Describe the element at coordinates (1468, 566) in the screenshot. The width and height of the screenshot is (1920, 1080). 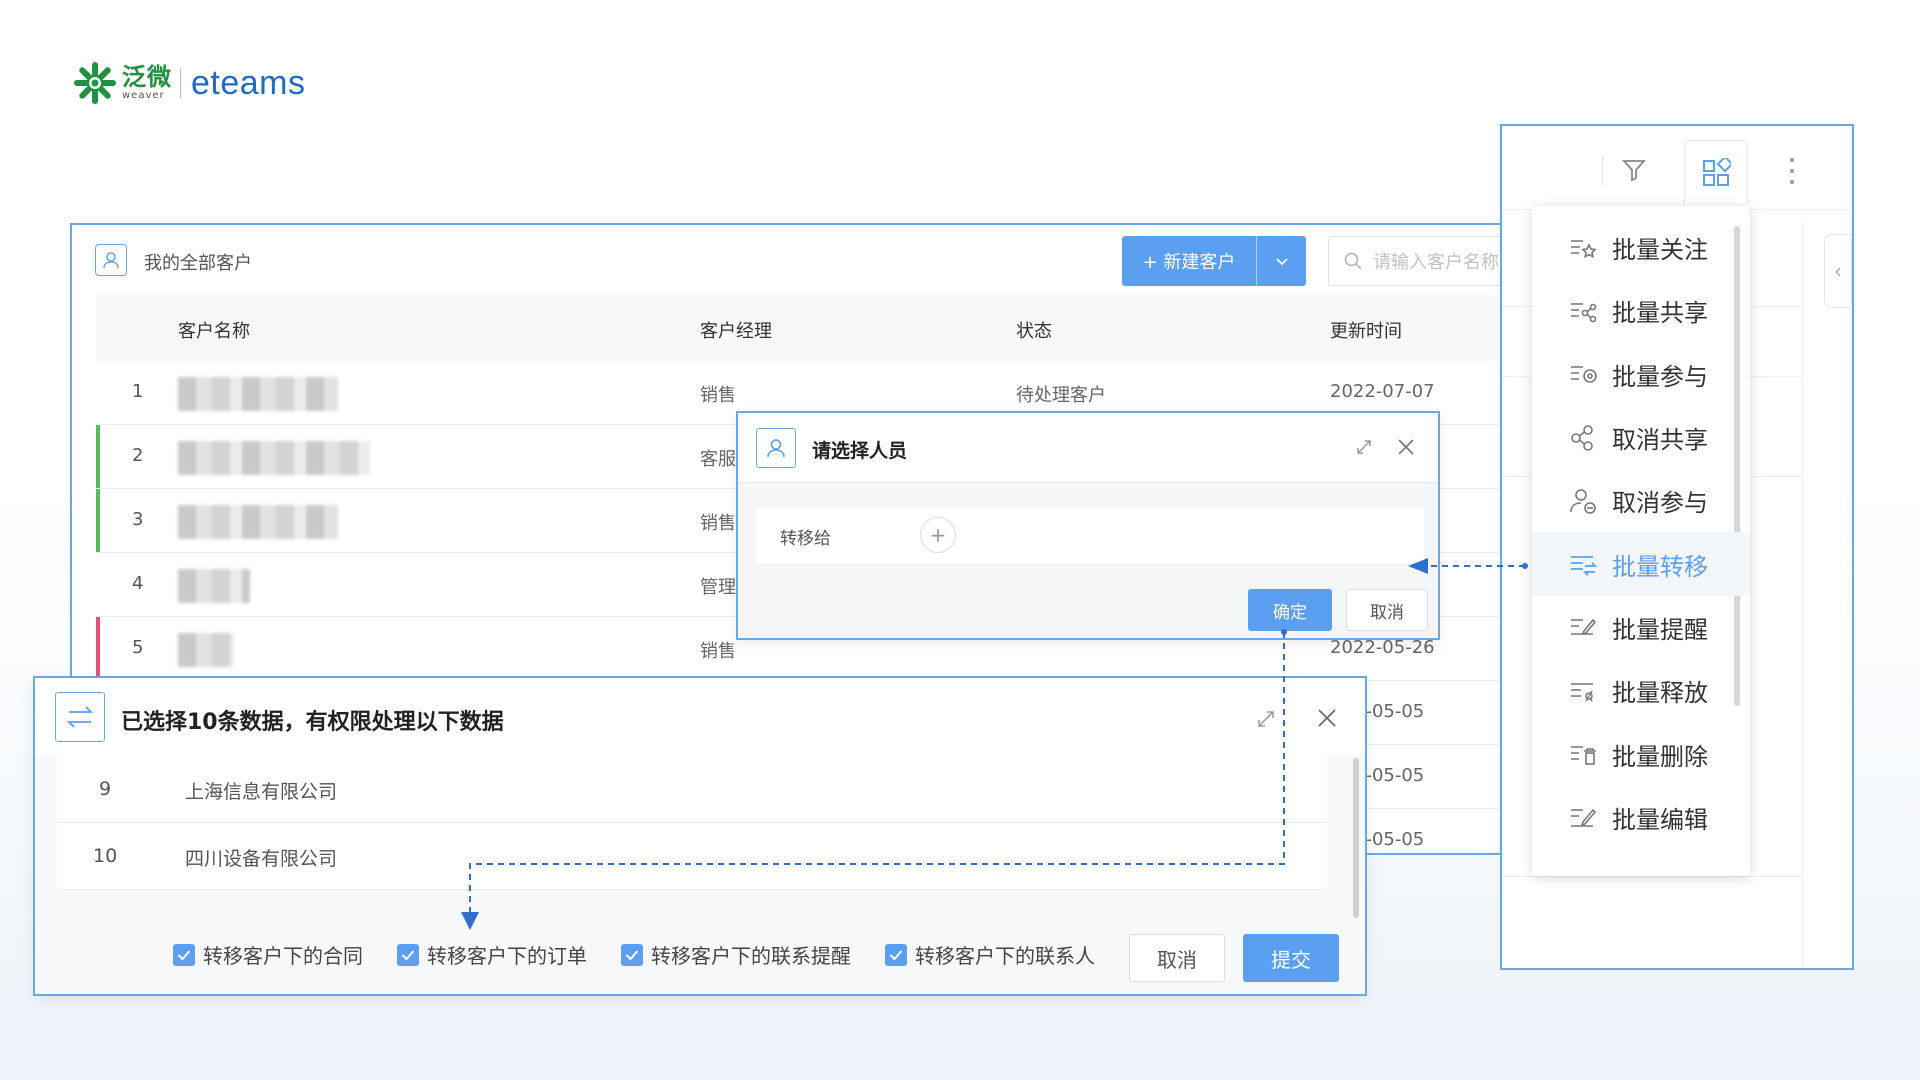
I see `arrow-menu-to-dialog` at that location.